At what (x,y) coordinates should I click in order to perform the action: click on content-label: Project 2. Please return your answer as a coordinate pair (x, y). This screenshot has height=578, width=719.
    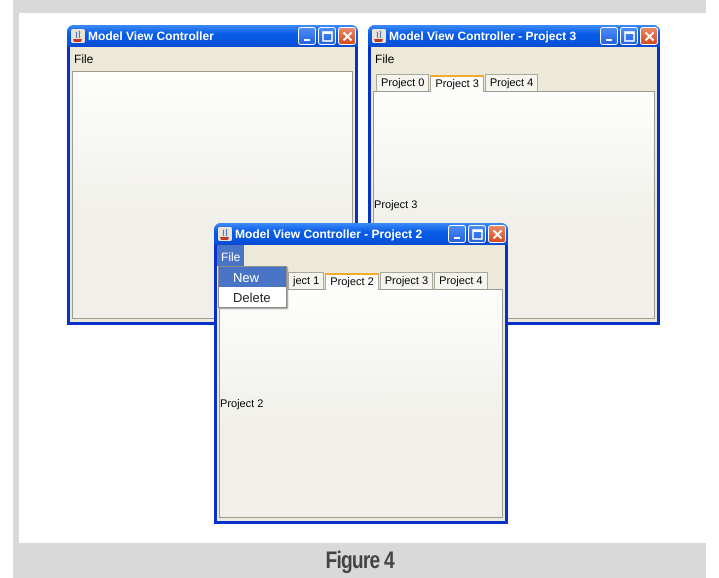
    Looking at the image, I should click on (242, 404).